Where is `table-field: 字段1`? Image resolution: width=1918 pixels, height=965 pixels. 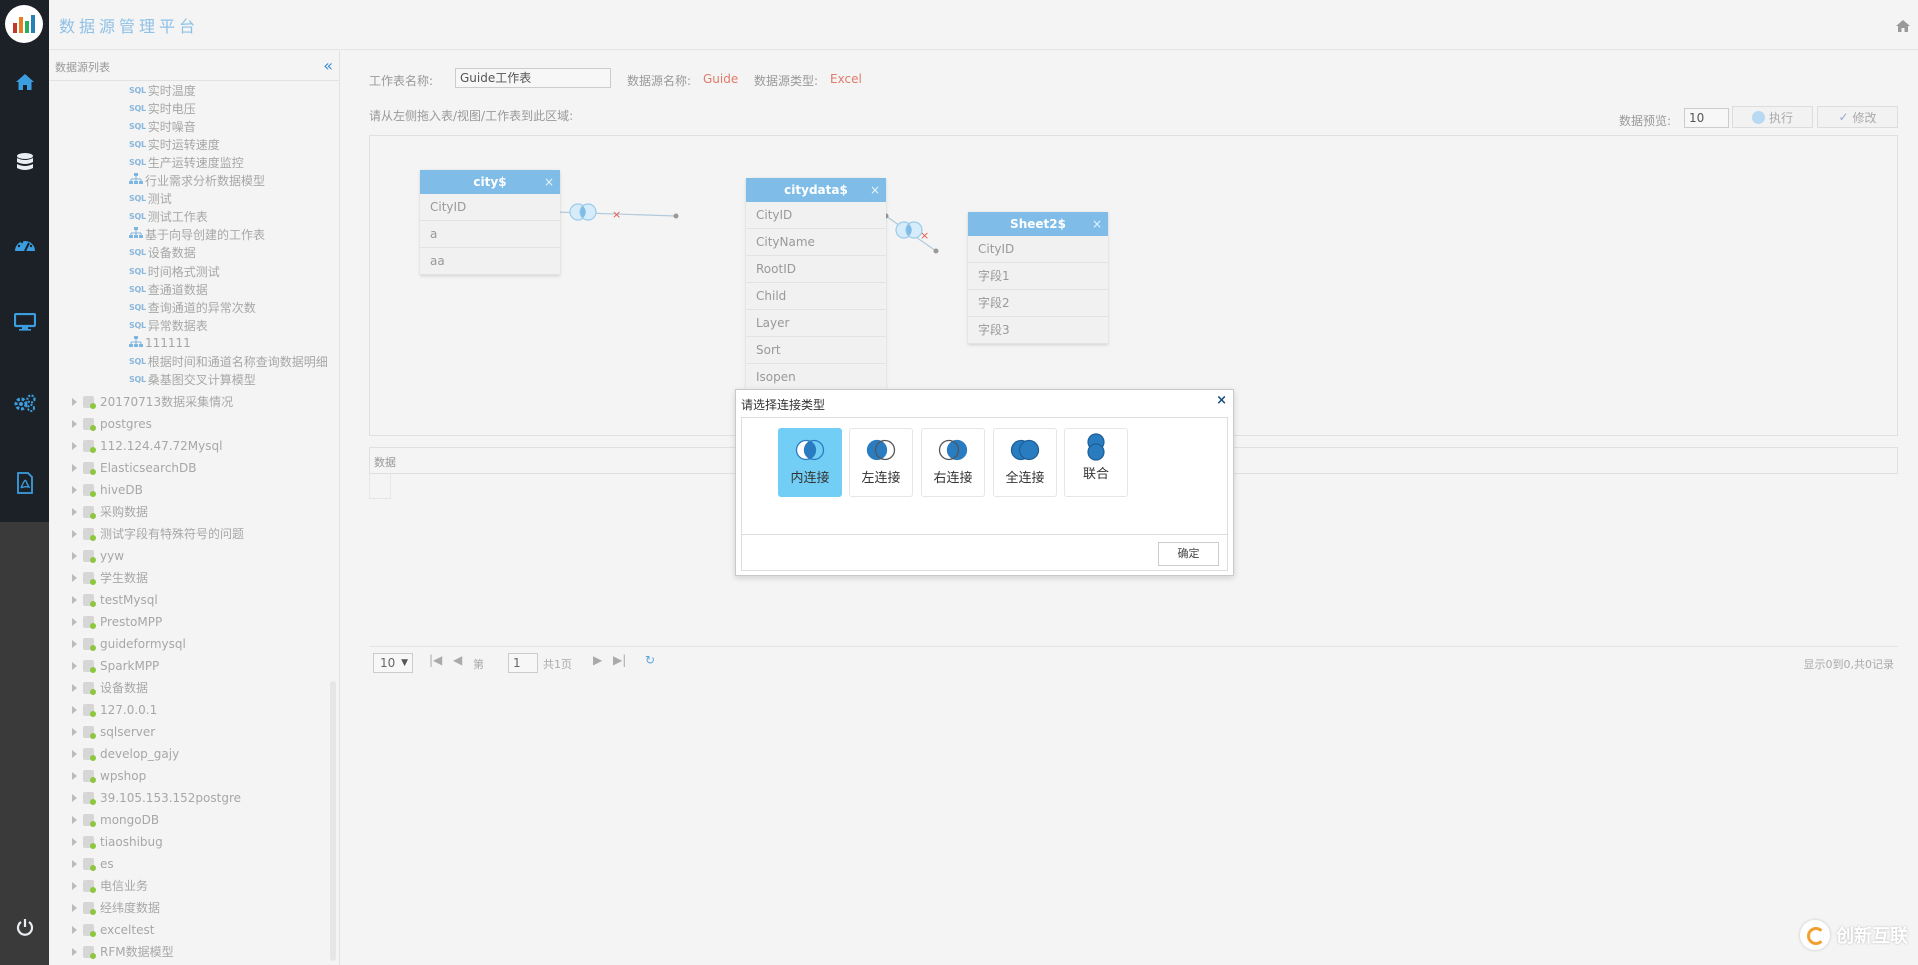 table-field: 字段1 is located at coordinates (1038, 276).